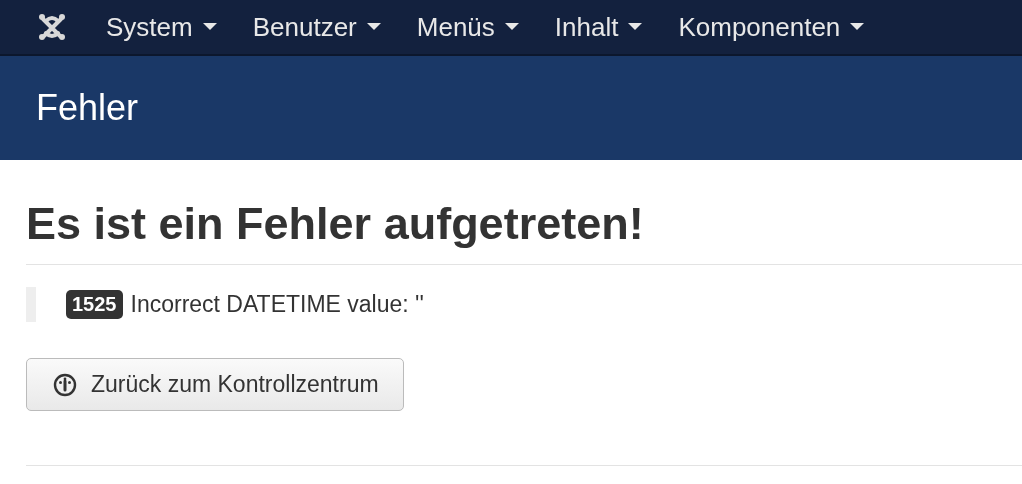 The width and height of the screenshot is (1022, 484). What do you see at coordinates (598, 27) in the screenshot?
I see `menu-item: Inhalt` at bounding box center [598, 27].